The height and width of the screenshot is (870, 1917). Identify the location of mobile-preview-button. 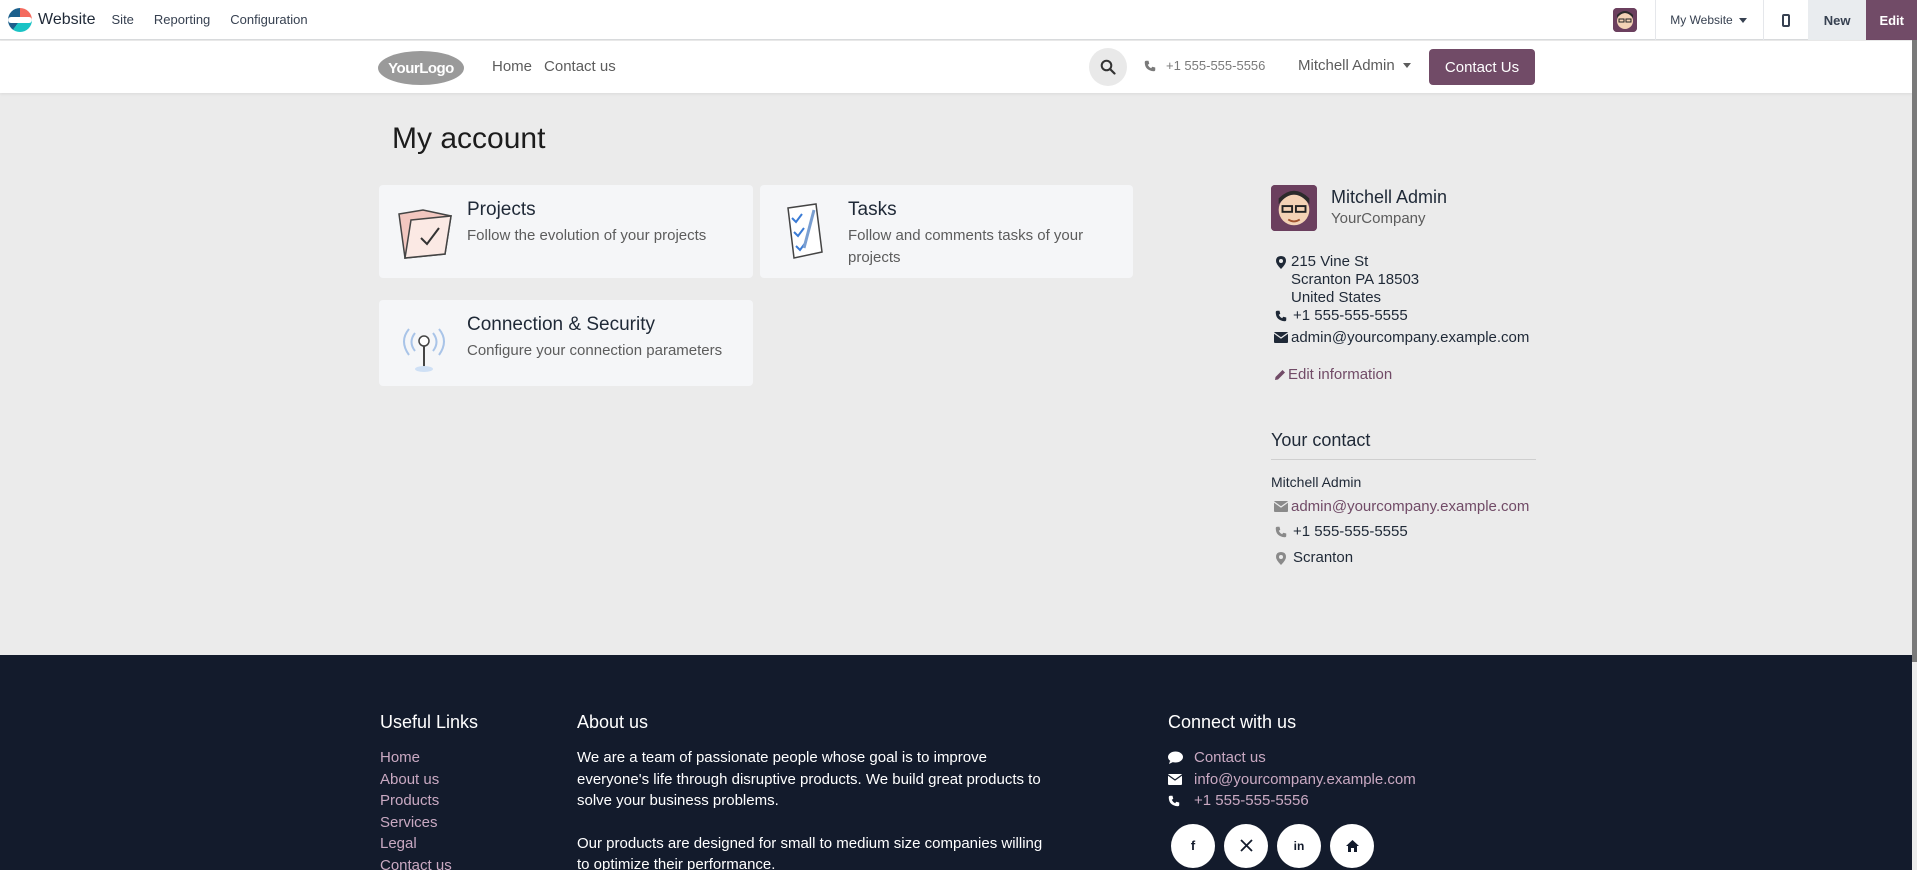
(1786, 20).